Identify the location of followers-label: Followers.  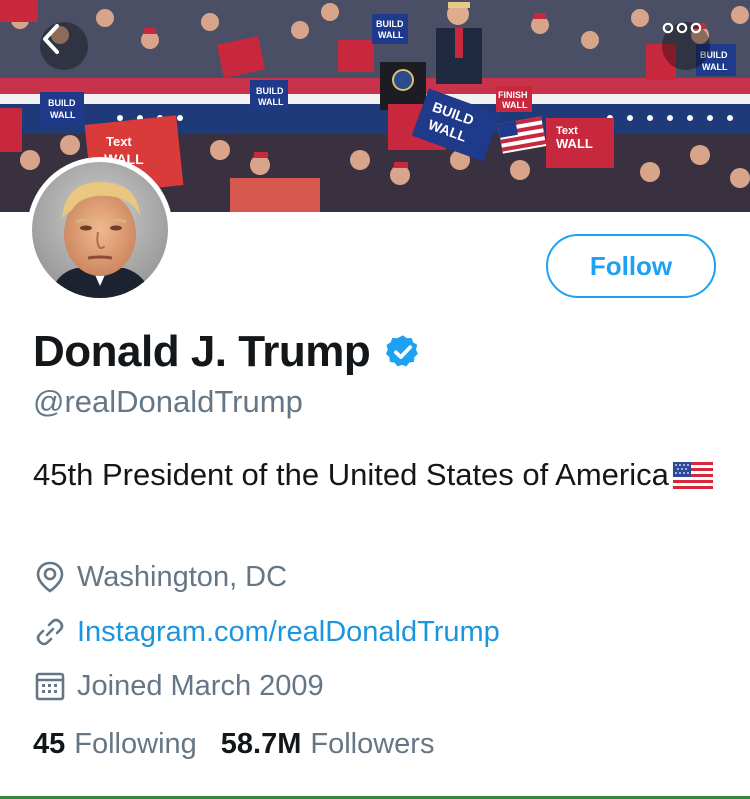
(372, 744).